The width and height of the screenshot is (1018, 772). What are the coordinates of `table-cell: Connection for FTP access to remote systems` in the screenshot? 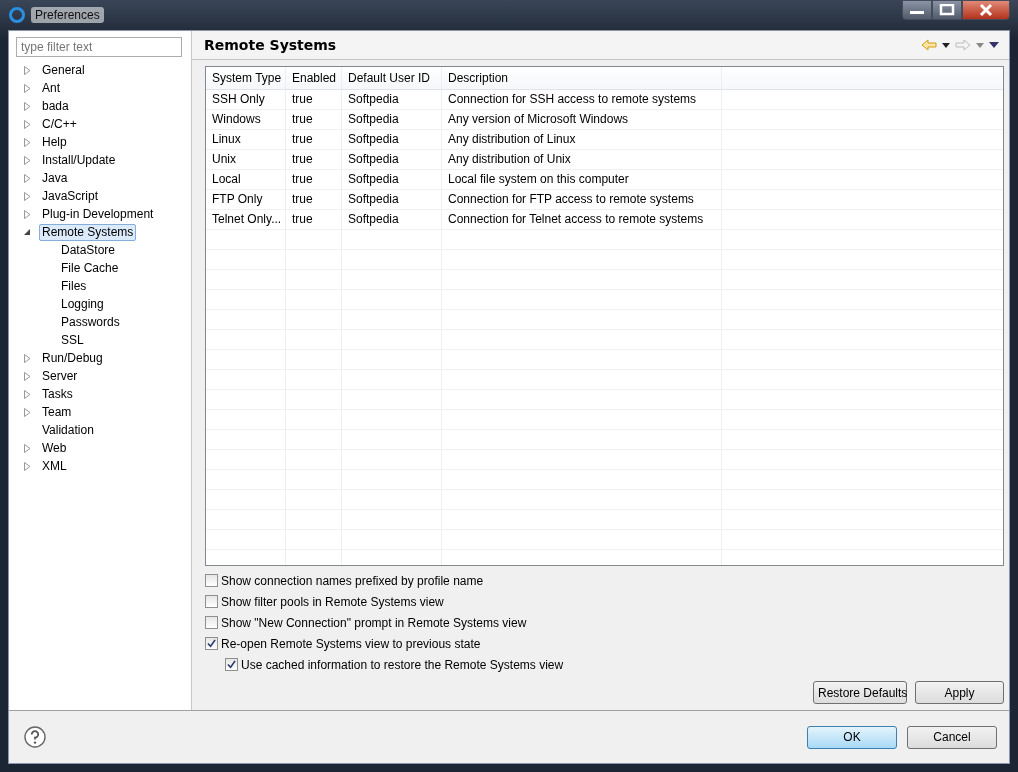 It's located at (582, 199).